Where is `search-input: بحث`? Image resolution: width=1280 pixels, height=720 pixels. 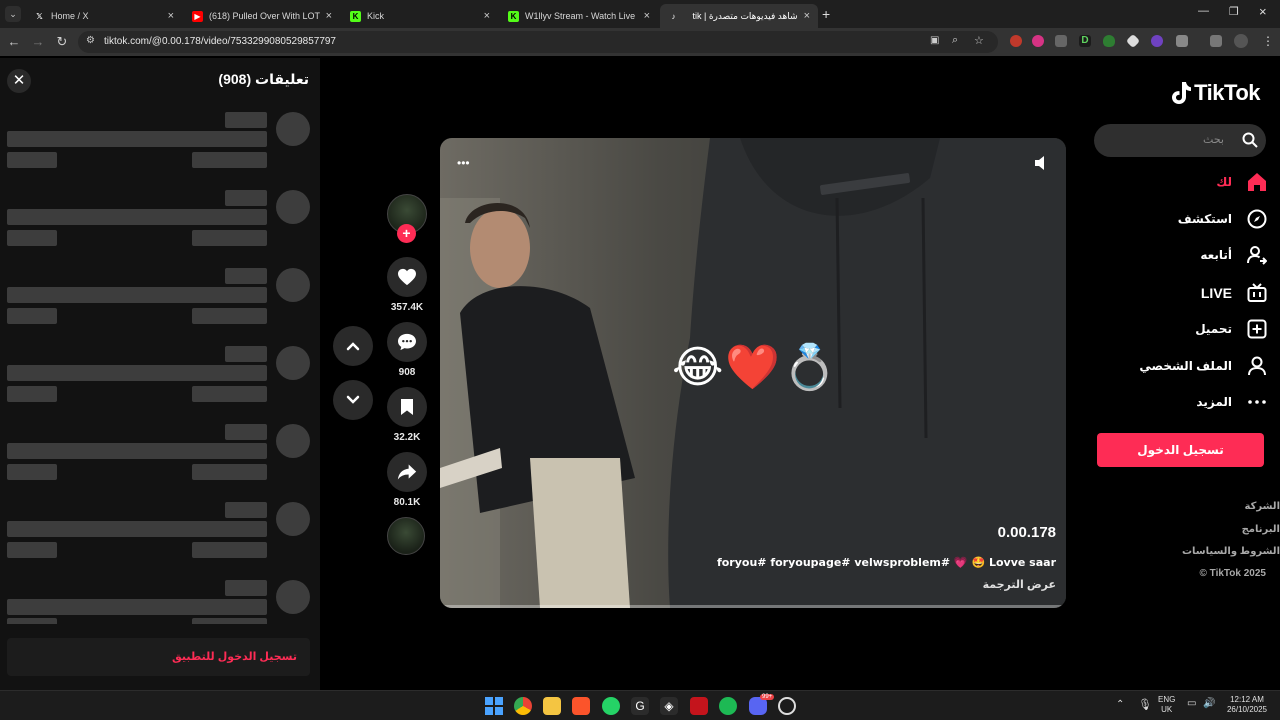 search-input: بحث is located at coordinates (1180, 140).